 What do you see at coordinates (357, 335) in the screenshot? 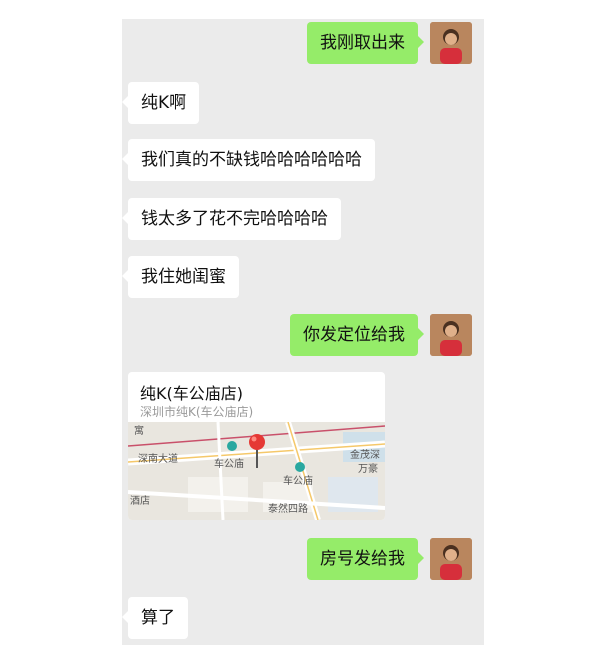
I see `message-bubble-out: 你发定位给我` at bounding box center [357, 335].